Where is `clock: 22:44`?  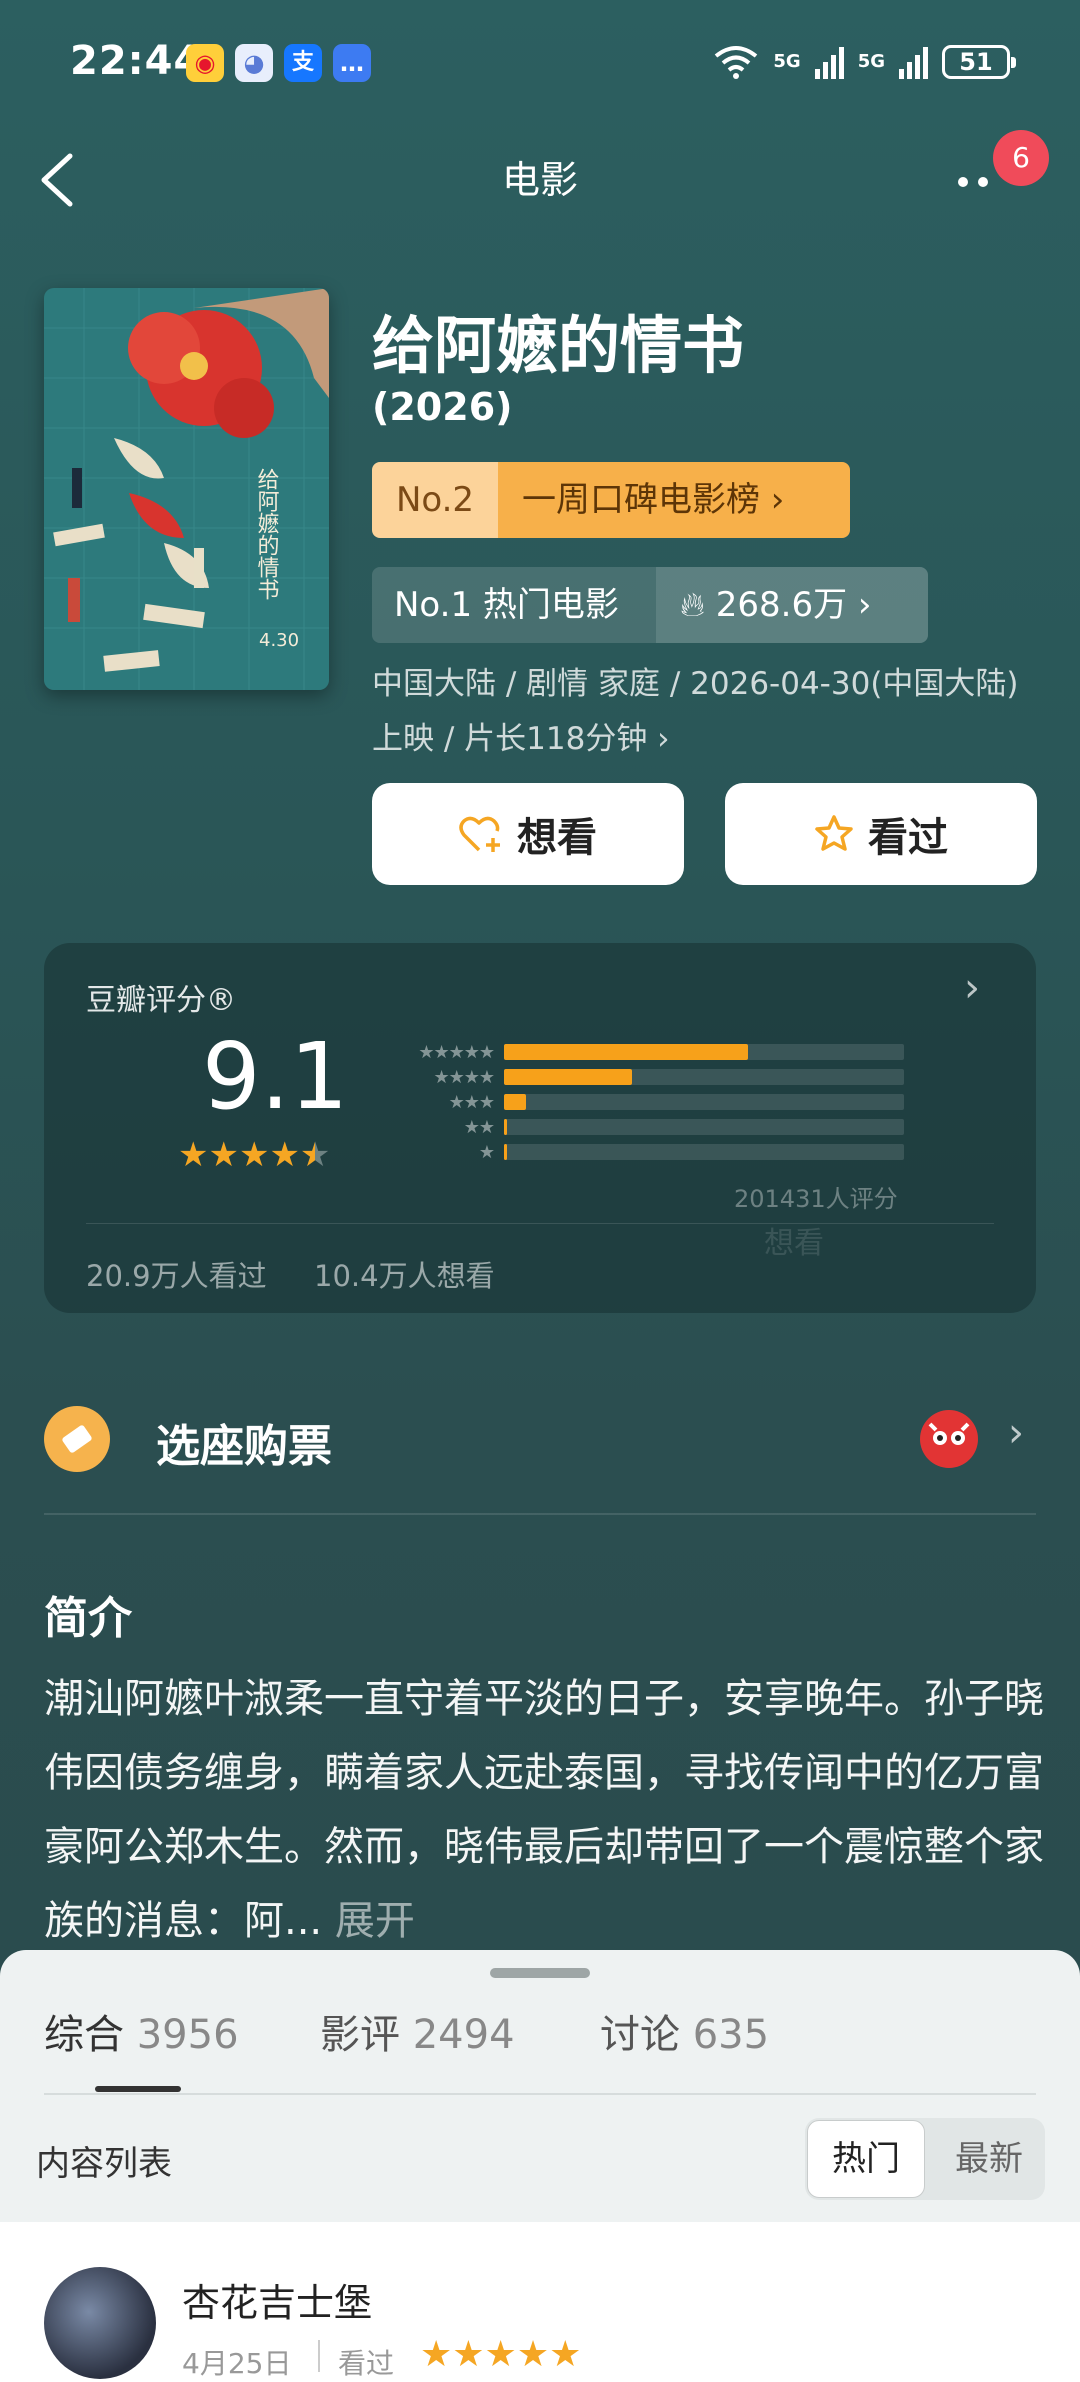
clock: 22:44 is located at coordinates (136, 61).